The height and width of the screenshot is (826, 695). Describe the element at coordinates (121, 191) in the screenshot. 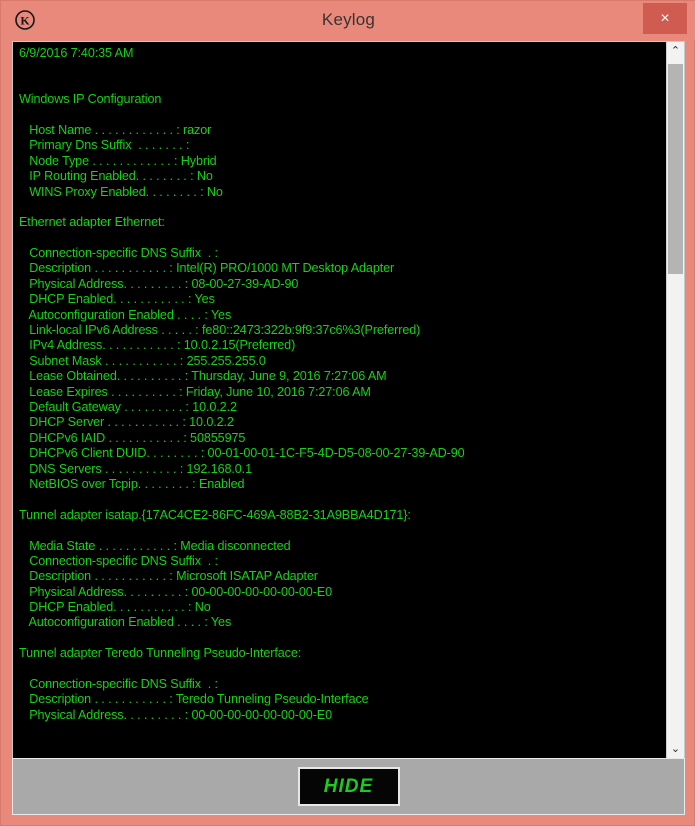

I see `console-line: WINS Proxy Enabled. . . . . . . . : No` at that location.